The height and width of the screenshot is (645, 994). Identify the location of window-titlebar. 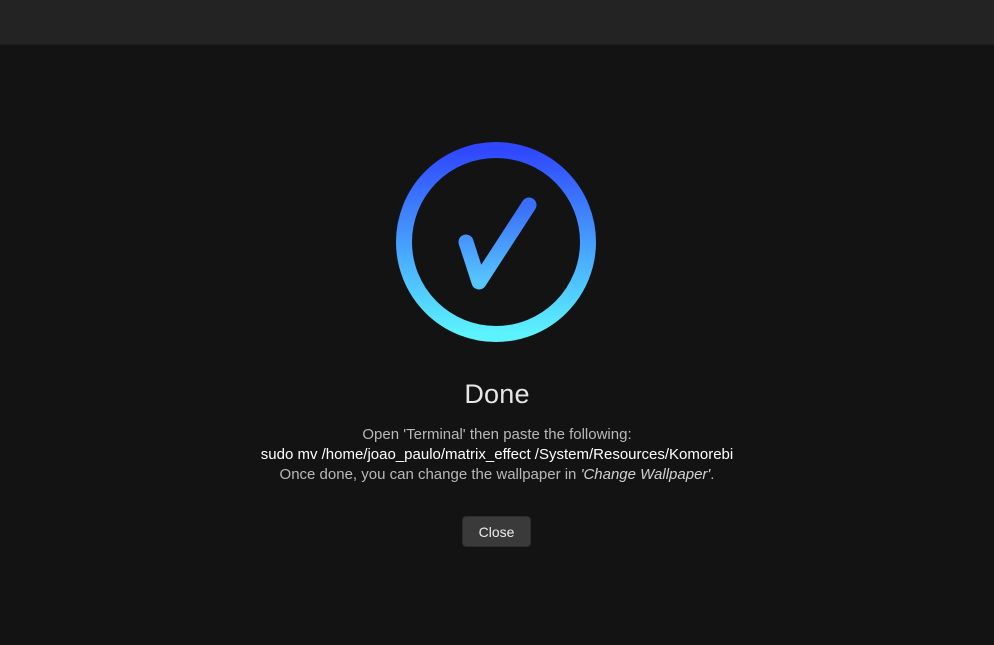
(497, 22).